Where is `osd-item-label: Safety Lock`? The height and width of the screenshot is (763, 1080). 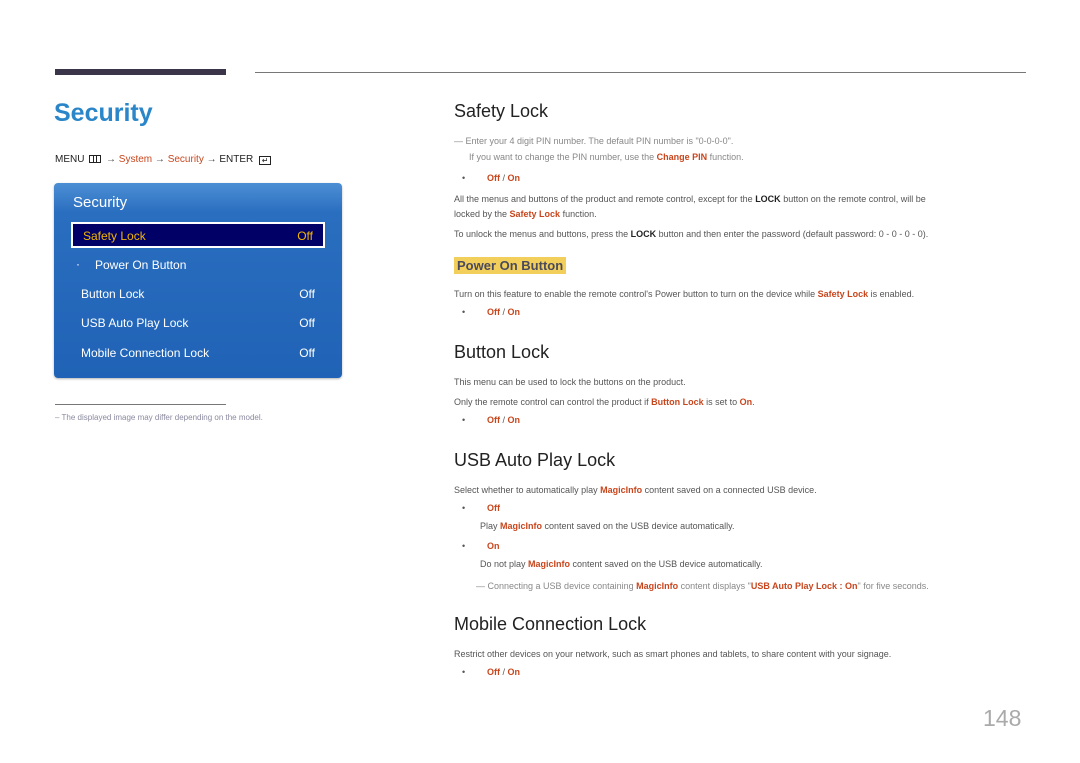 osd-item-label: Safety Lock is located at coordinates (114, 236).